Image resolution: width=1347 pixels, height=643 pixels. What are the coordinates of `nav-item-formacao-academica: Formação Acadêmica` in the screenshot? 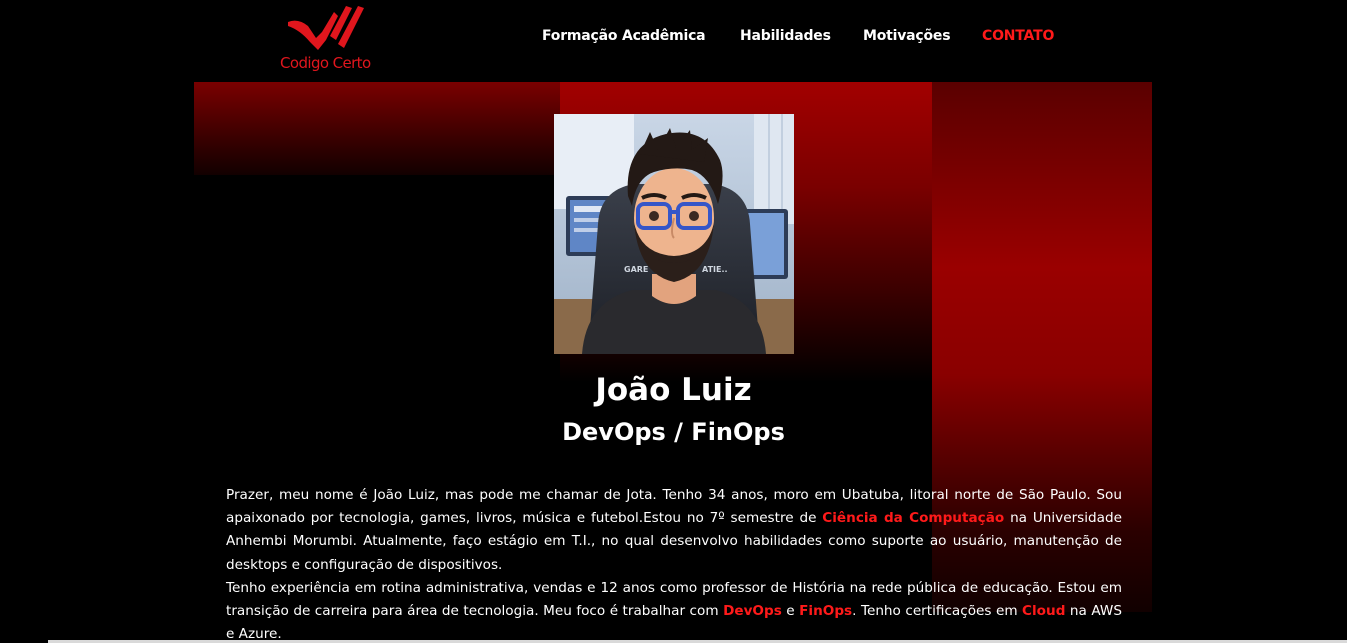 It's located at (624, 36).